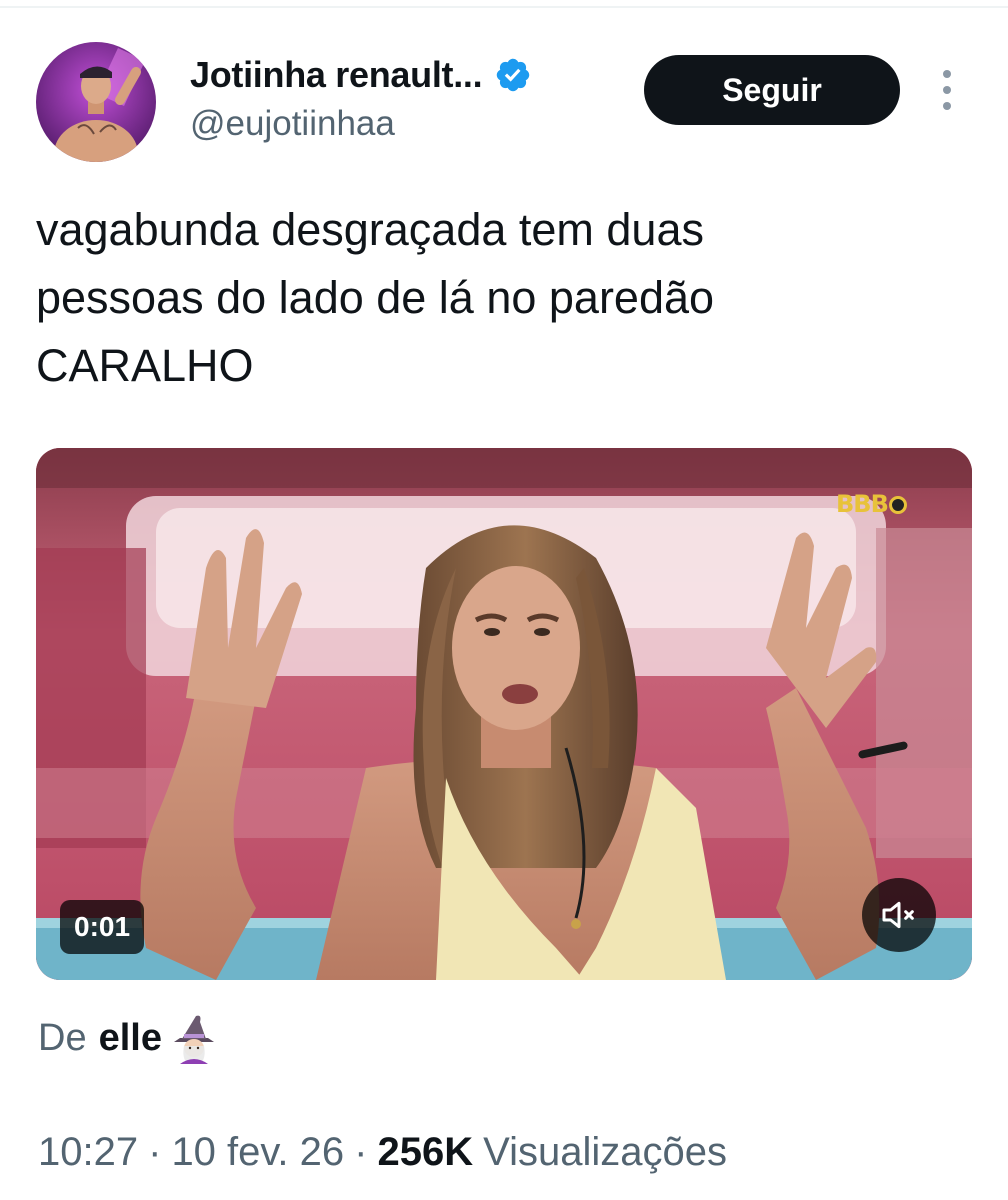 The width and height of the screenshot is (1008, 1200). I want to click on tweet-meta: 10:27 · 10 fev. 26 · 256K Visualizações, so click(382, 1152).